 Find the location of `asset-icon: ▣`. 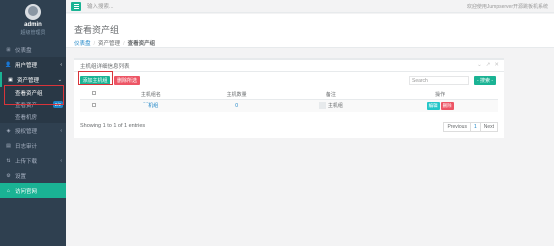

asset-icon: ▣ is located at coordinates (10, 79).